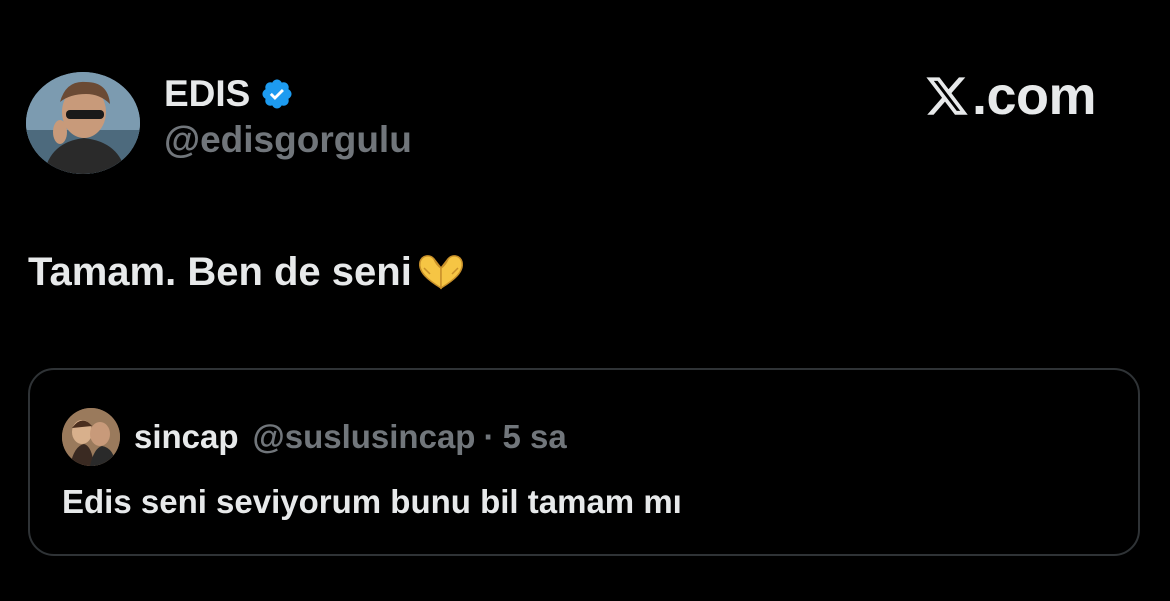 This screenshot has height=601, width=1170. I want to click on quoted-handle: @suslusincap, so click(364, 437).